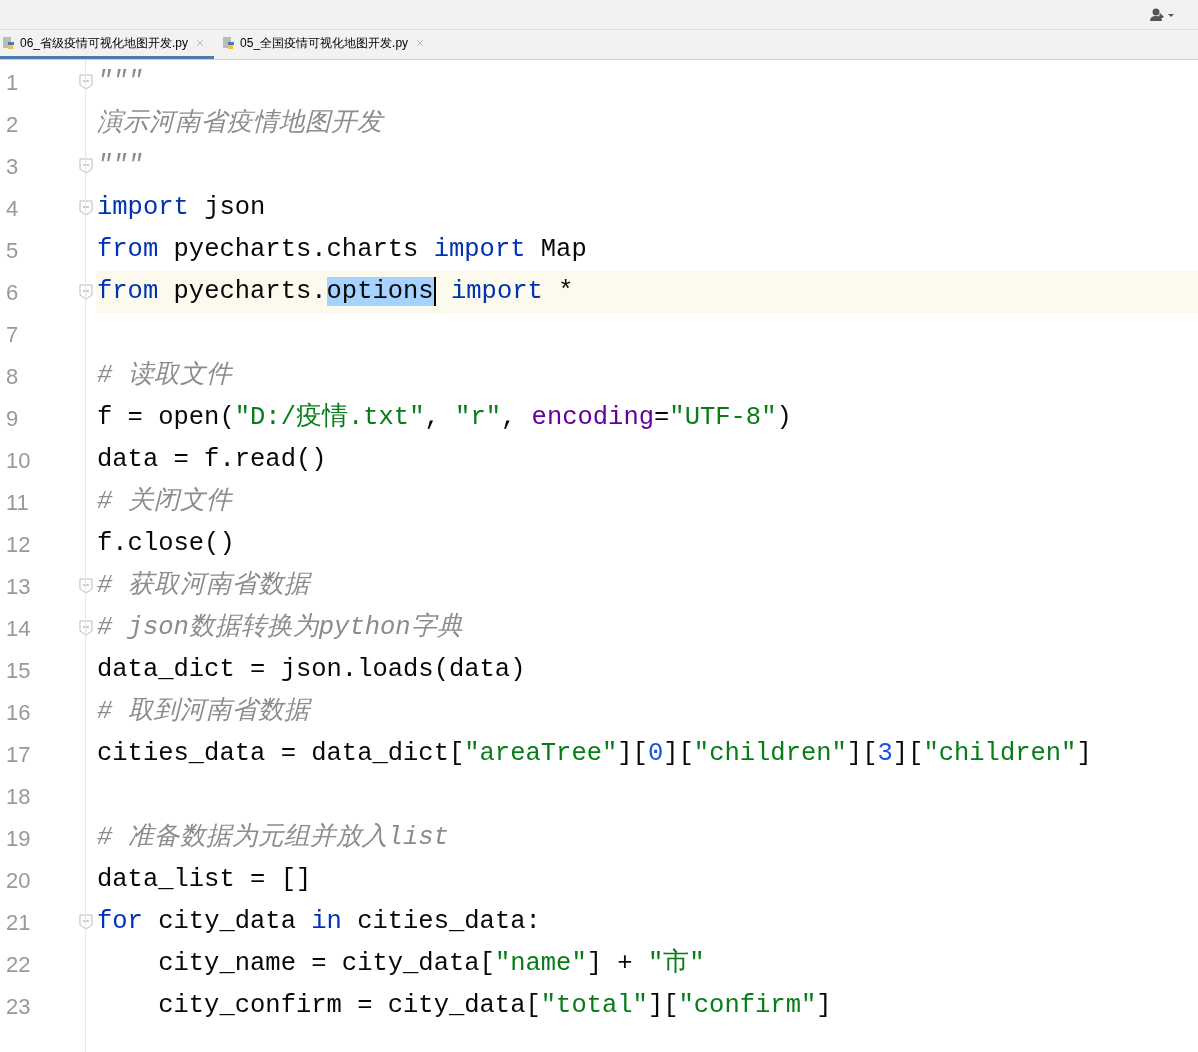 This screenshot has width=1198, height=1052. I want to click on line-number: 18, so click(18, 796).